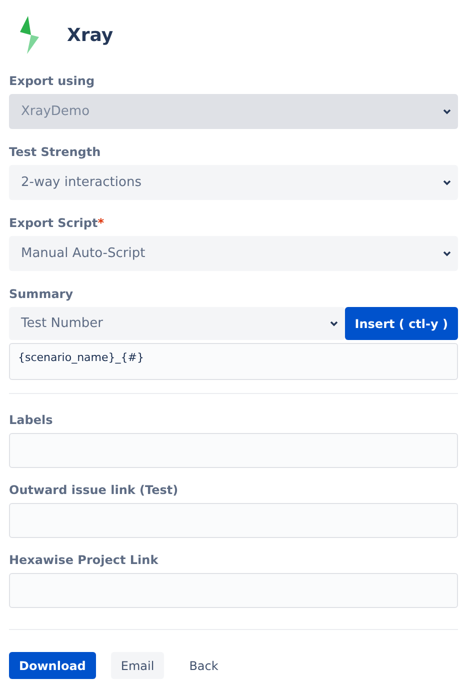 The image size is (467, 688). I want to click on field-label: Labels, so click(31, 420).